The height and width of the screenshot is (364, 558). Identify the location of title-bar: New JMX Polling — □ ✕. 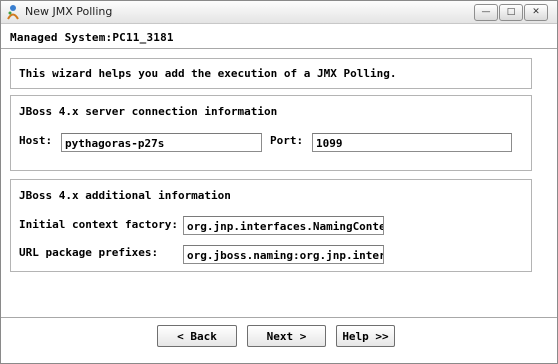
(279, 12).